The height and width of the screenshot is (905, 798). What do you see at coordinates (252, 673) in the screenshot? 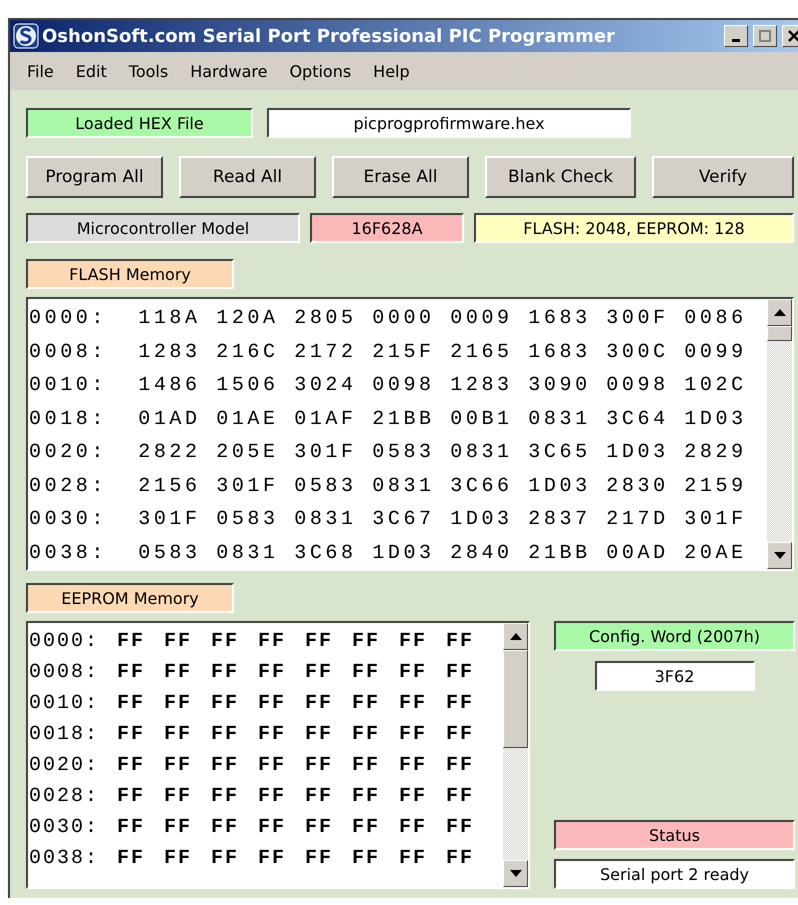
I see `eeprom-memory-row-text: 0008: FF FF FF FF FF FF FF FF` at bounding box center [252, 673].